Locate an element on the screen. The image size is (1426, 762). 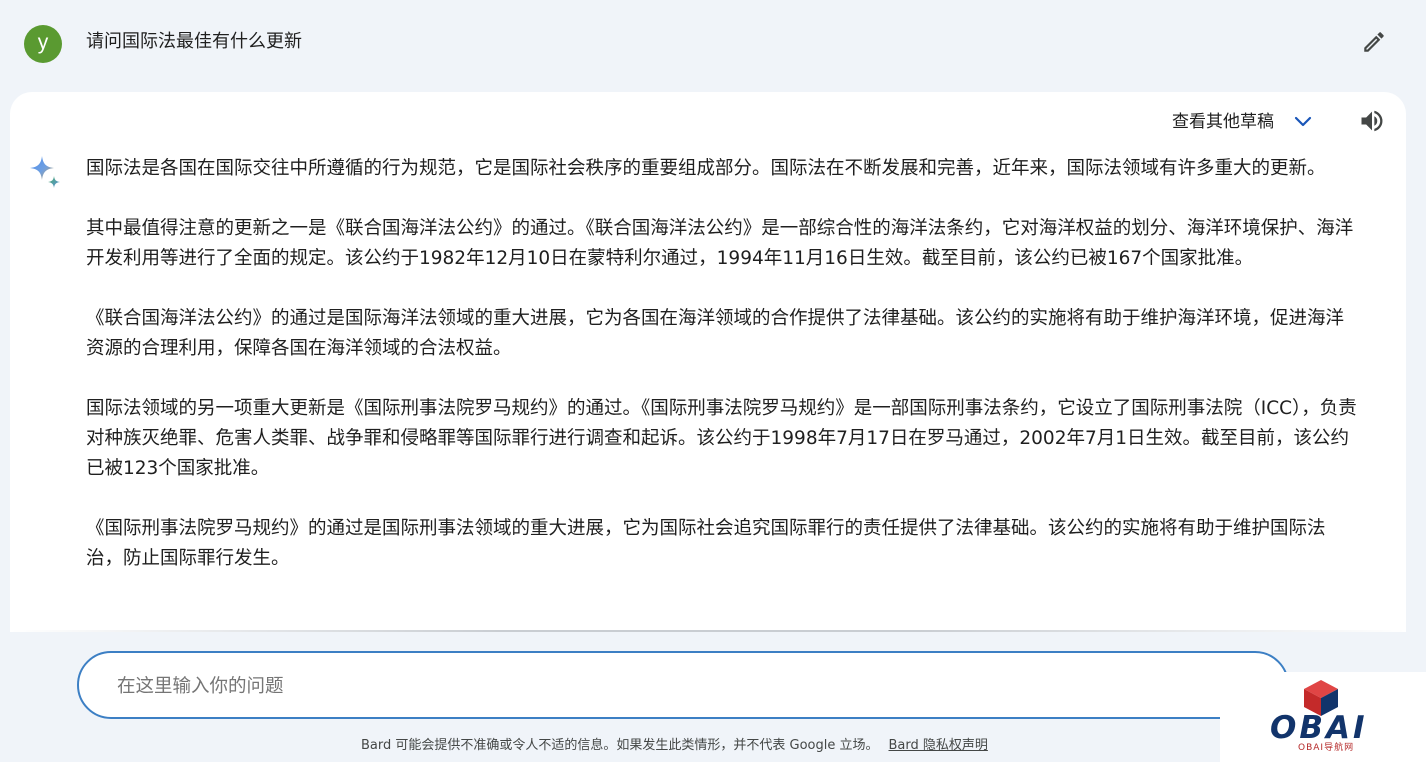
sparkle-icon is located at coordinates (45, 172).